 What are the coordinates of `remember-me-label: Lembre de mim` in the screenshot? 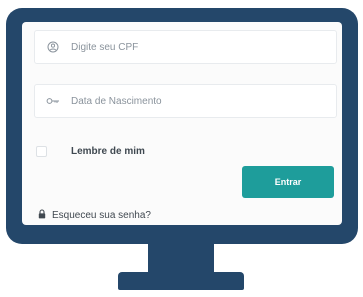 It's located at (108, 151).